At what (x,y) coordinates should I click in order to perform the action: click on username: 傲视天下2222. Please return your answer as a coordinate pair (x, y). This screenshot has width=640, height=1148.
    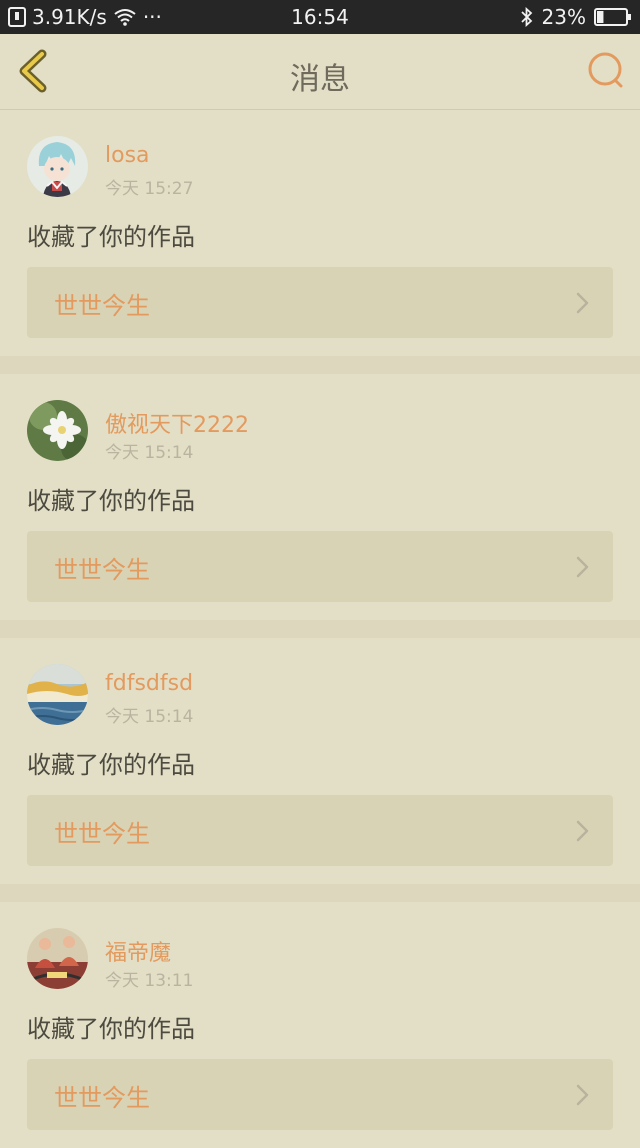
    Looking at the image, I should click on (177, 423).